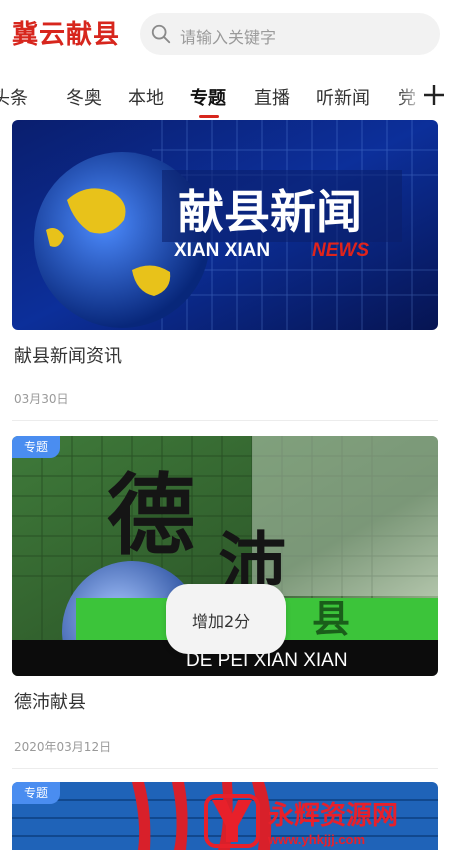  I want to click on article-date: 03月30日, so click(41, 399).